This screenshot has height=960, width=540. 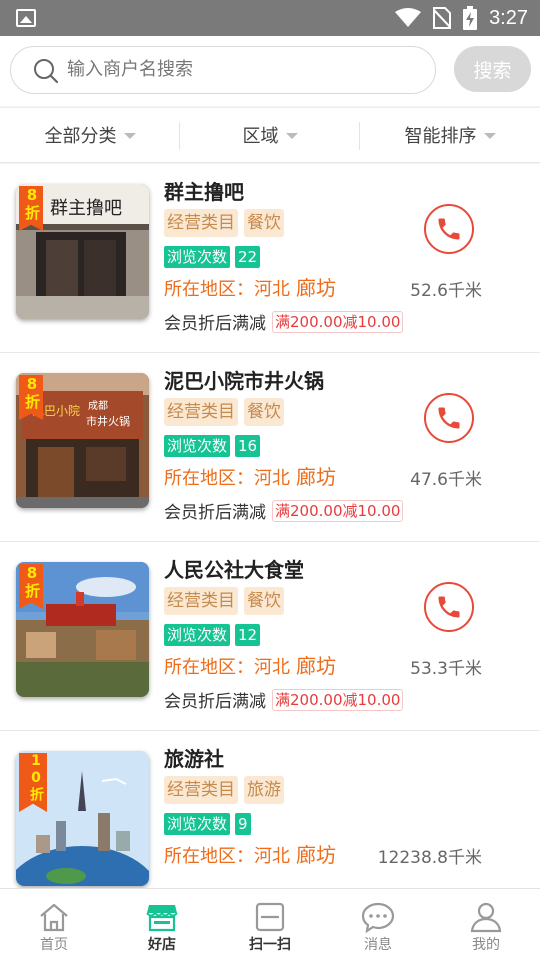 I want to click on clock: 3:27, so click(x=508, y=17).